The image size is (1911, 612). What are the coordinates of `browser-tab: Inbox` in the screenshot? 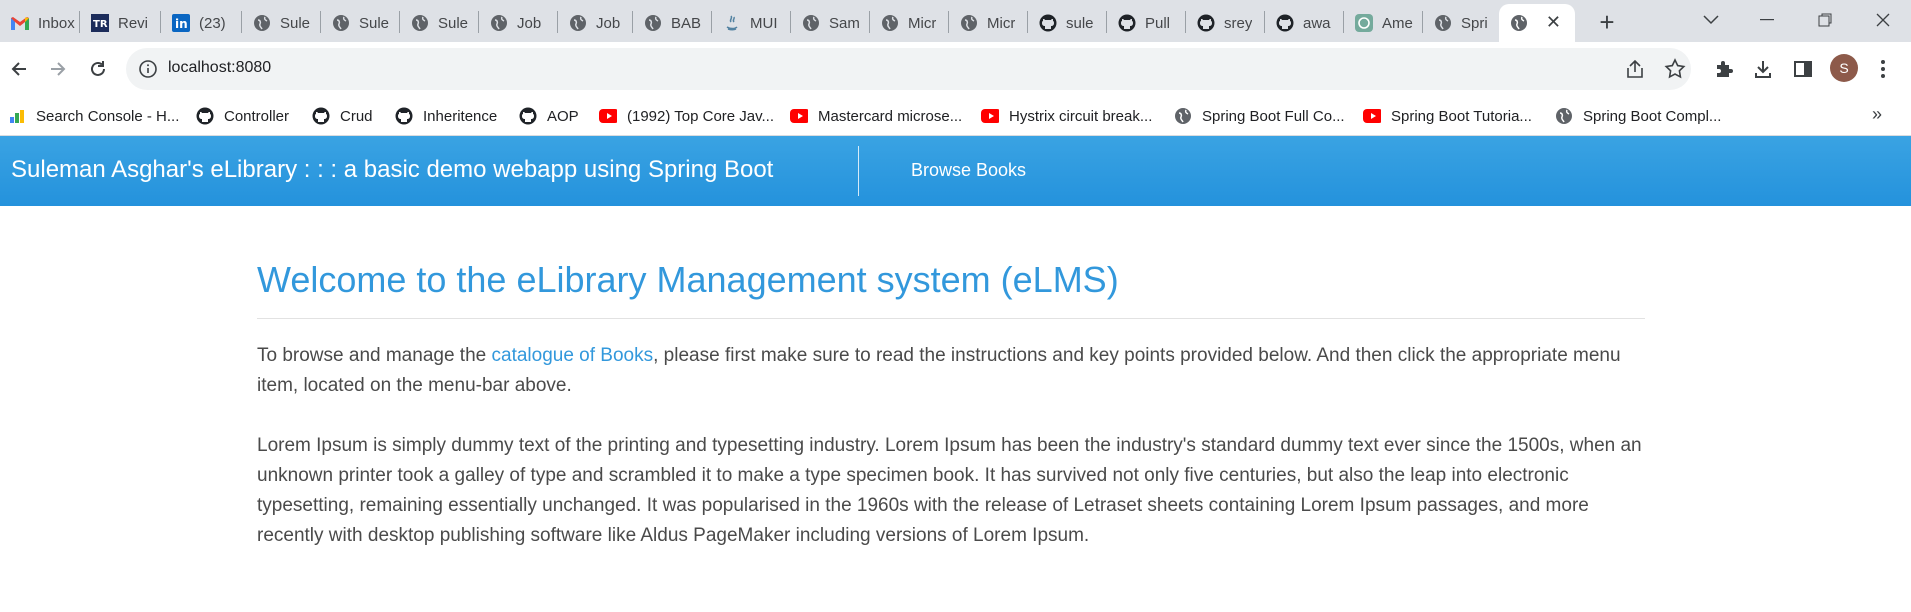 It's located at (39, 23).